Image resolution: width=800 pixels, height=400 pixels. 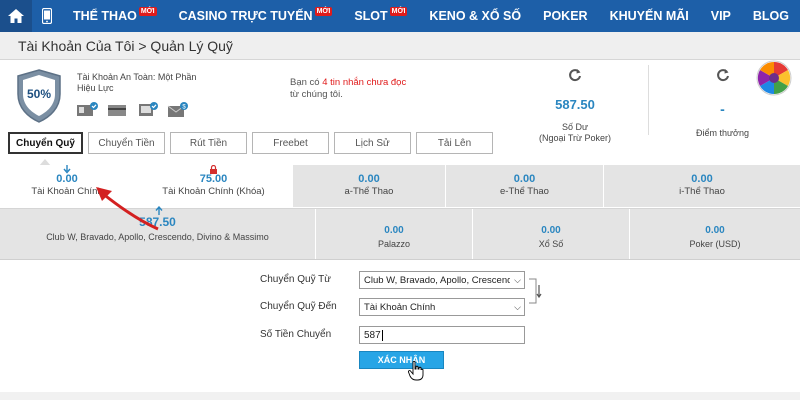 I want to click on amount-label: Số Tiền Chuyển, so click(x=296, y=334).